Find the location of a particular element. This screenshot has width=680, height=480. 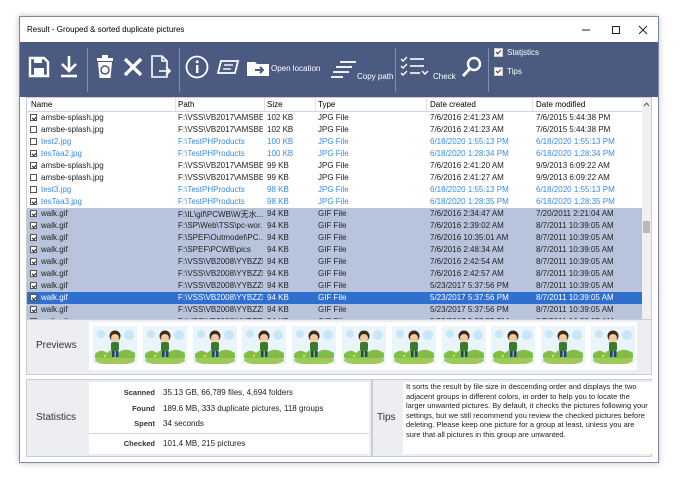

maximize-icon is located at coordinates (616, 29).